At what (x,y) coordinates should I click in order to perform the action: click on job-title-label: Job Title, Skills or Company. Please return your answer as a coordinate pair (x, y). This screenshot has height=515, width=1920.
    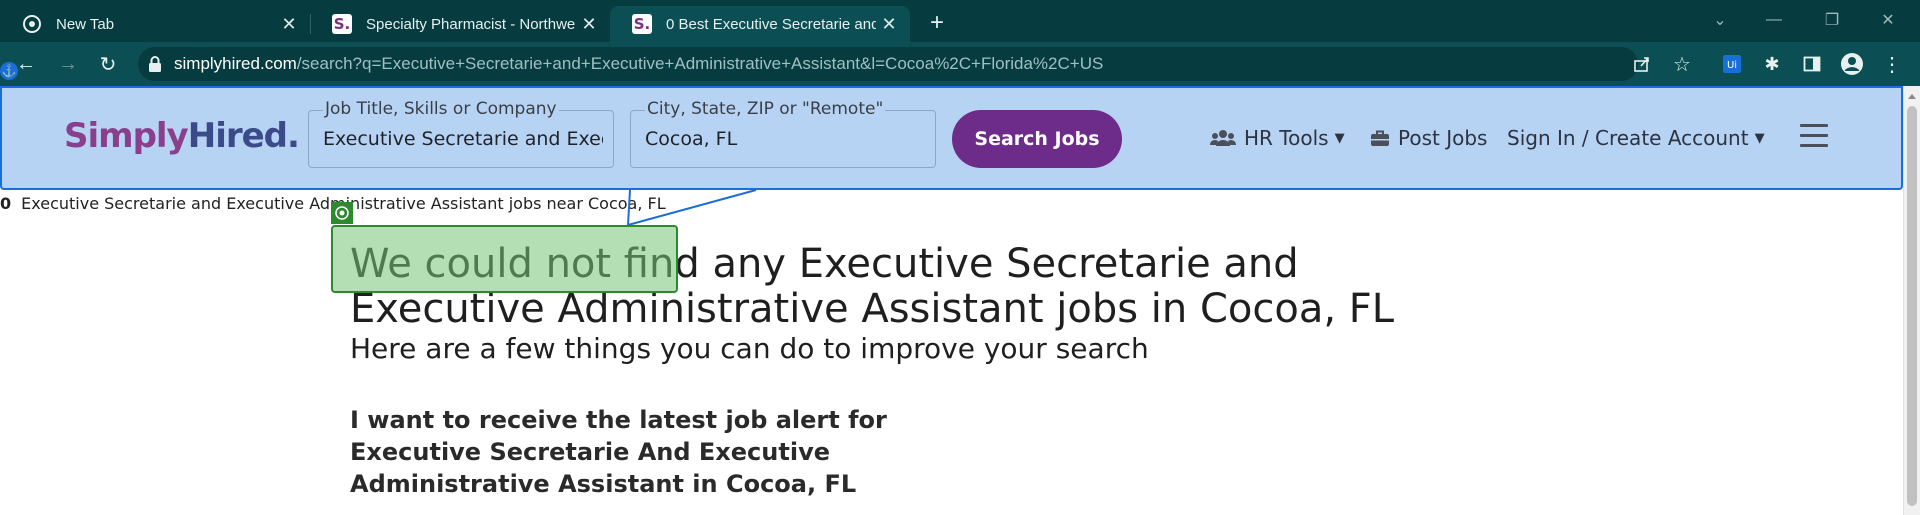
    Looking at the image, I should click on (441, 109).